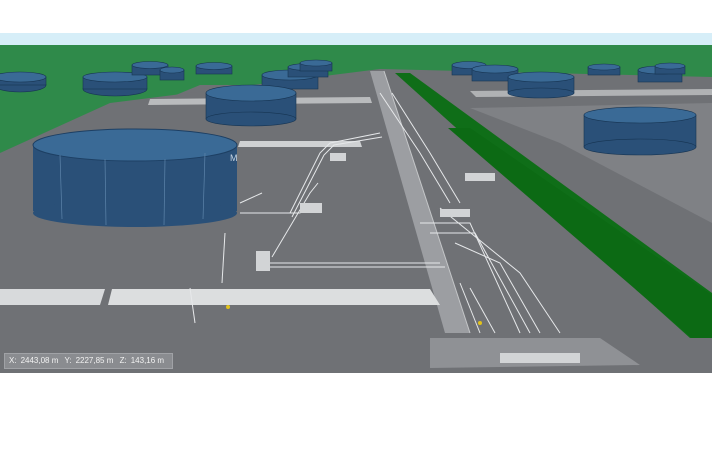 The height and width of the screenshot is (453, 712). What do you see at coordinates (39, 360) in the screenshot?
I see `x-value: 2443,08 m` at bounding box center [39, 360].